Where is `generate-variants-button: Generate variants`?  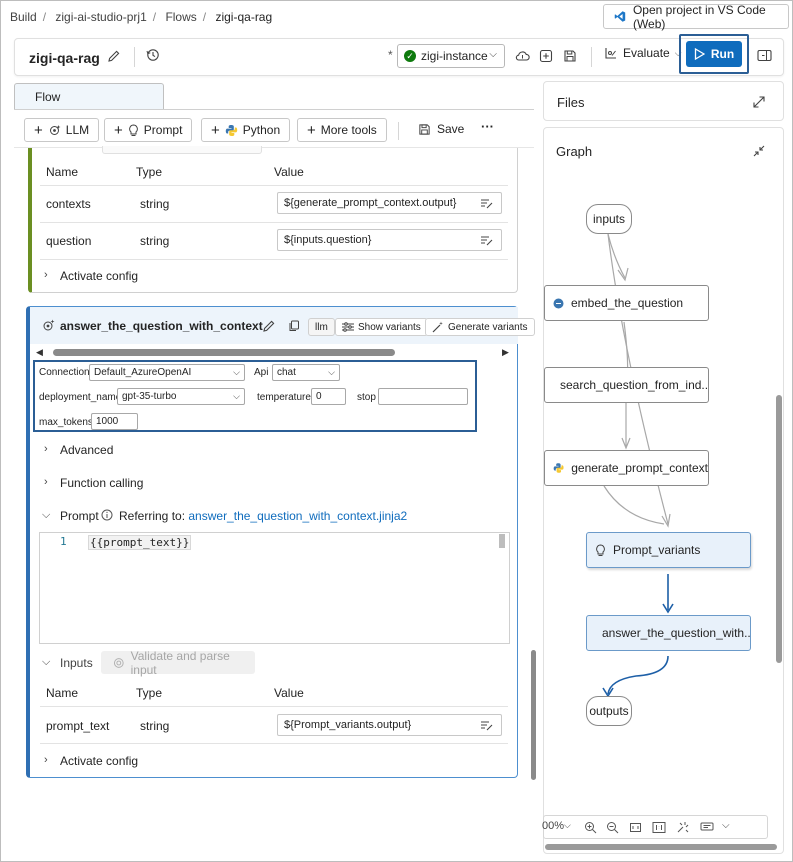 generate-variants-button: Generate variants is located at coordinates (480, 327).